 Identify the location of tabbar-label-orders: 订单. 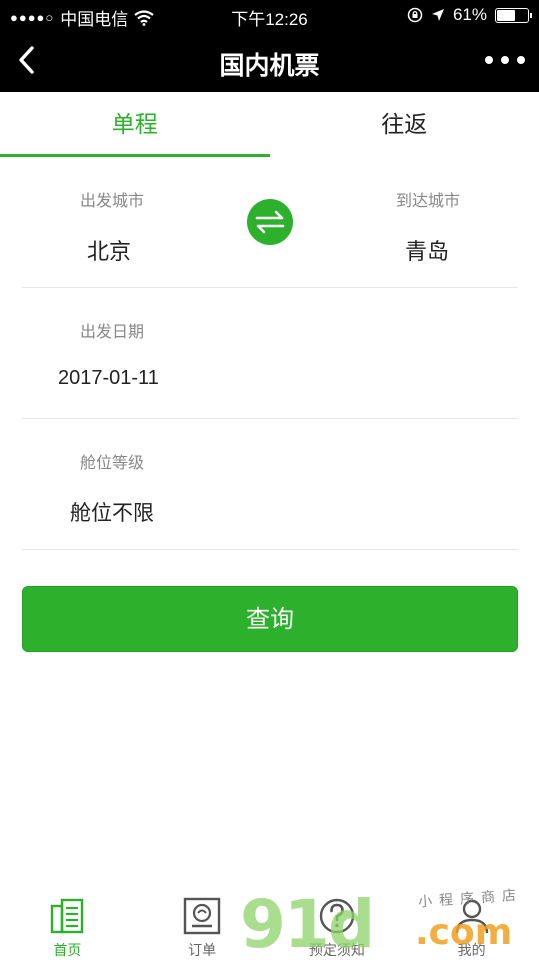
(202, 950).